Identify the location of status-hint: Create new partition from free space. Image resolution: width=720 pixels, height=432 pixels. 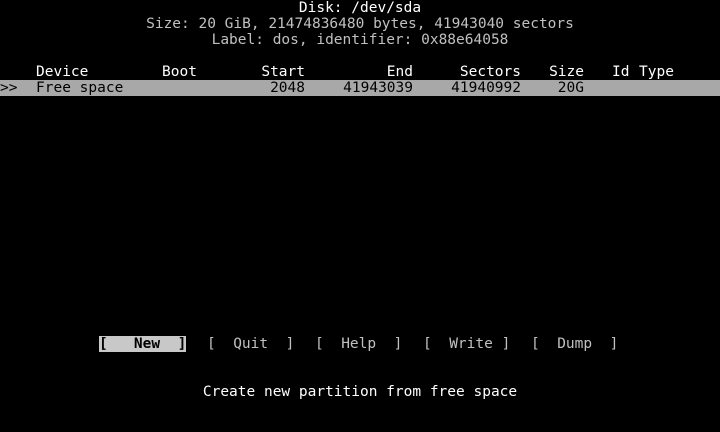
(360, 392).